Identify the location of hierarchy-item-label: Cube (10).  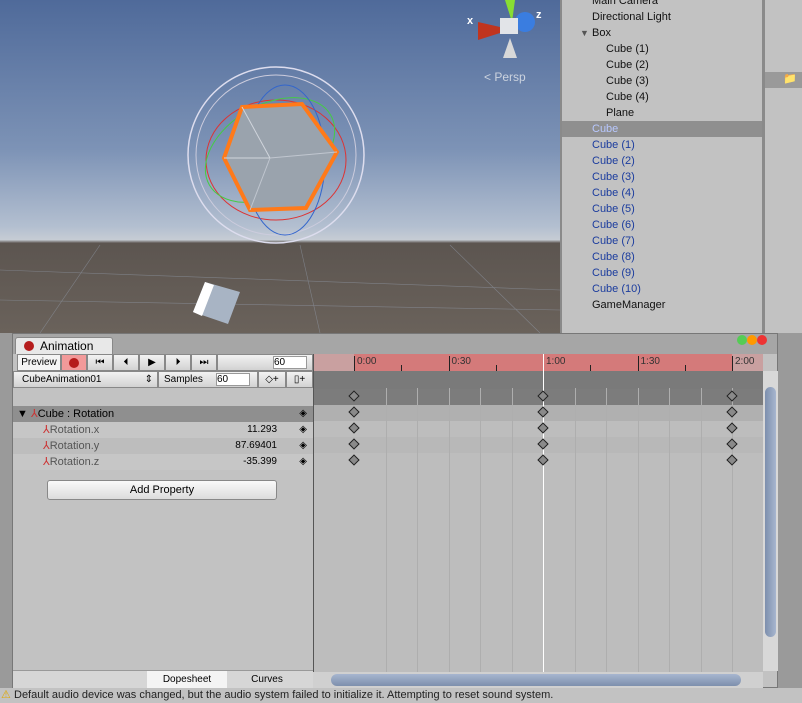
(616, 289).